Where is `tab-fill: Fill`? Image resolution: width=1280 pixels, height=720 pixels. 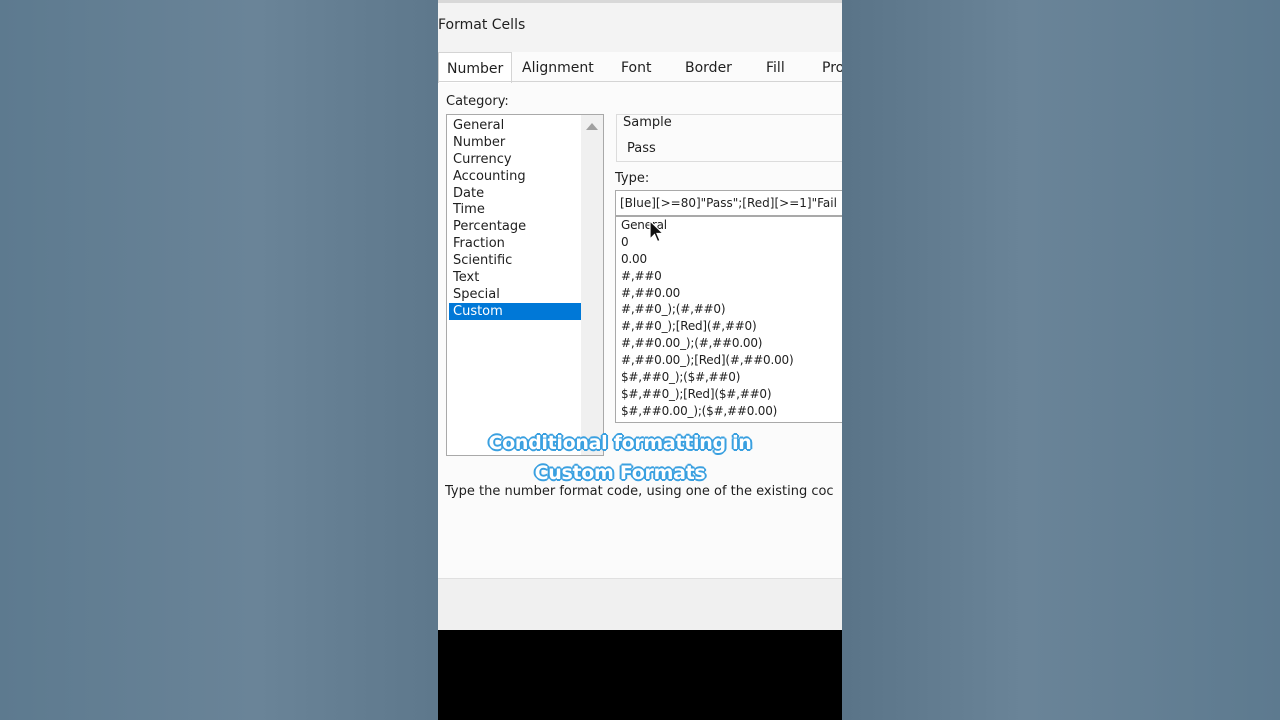 tab-fill: Fill is located at coordinates (775, 67).